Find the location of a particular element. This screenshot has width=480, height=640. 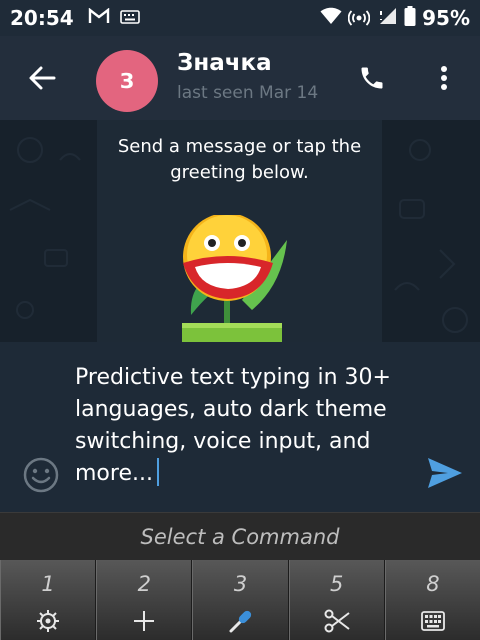

gmail-icon is located at coordinates (99, 17).